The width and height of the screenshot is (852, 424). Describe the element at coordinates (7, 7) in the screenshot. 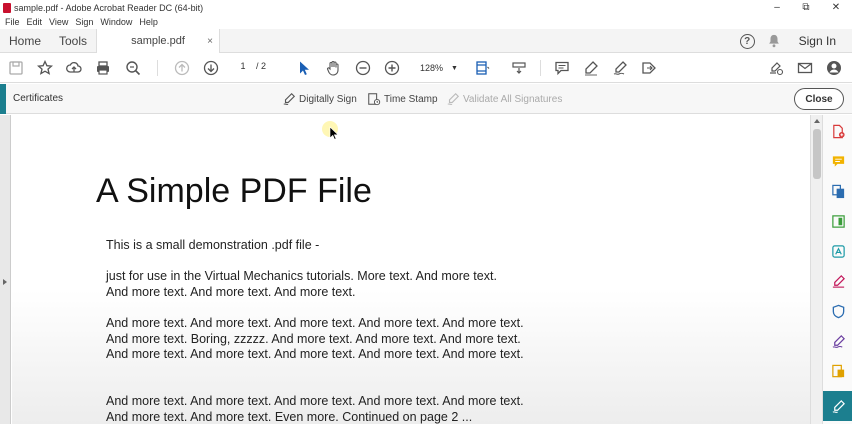

I see `pdf-file-icon` at that location.